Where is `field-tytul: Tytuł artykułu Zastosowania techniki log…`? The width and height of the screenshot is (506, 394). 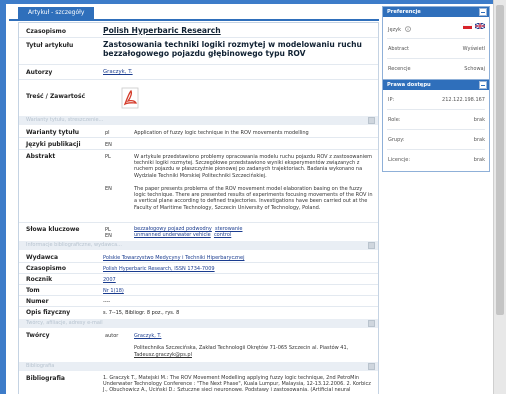
field-tytul: Tytuł artykułu Zastosowania techniki log… is located at coordinates (198, 51).